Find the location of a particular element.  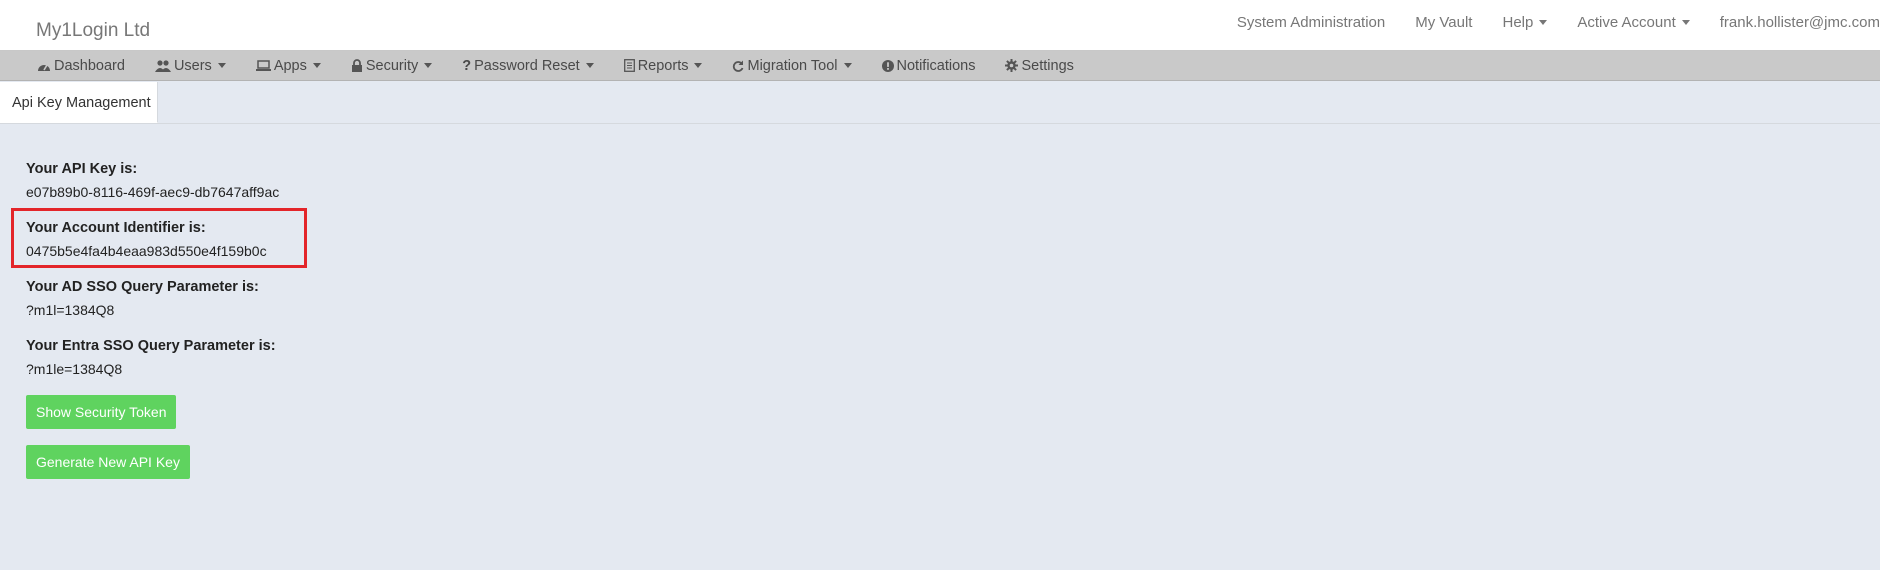

menu-security: Security is located at coordinates (392, 65).